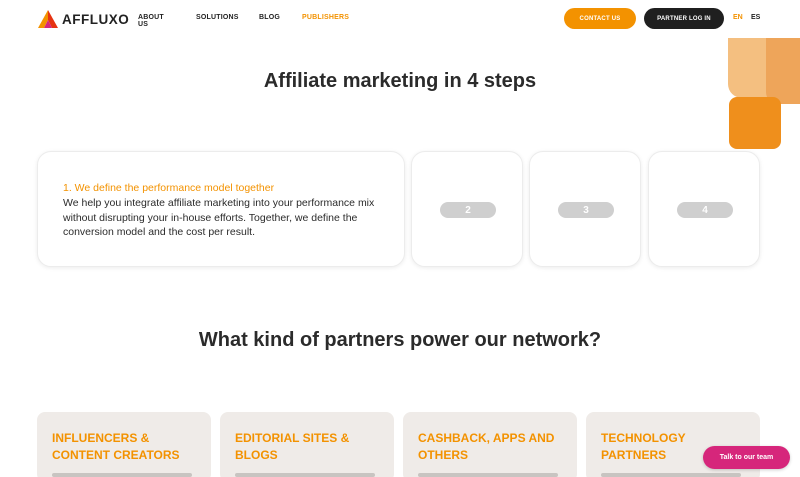 This screenshot has height=477, width=800. What do you see at coordinates (96, 19) in the screenshot?
I see `logo-text: AFFLUXO` at bounding box center [96, 19].